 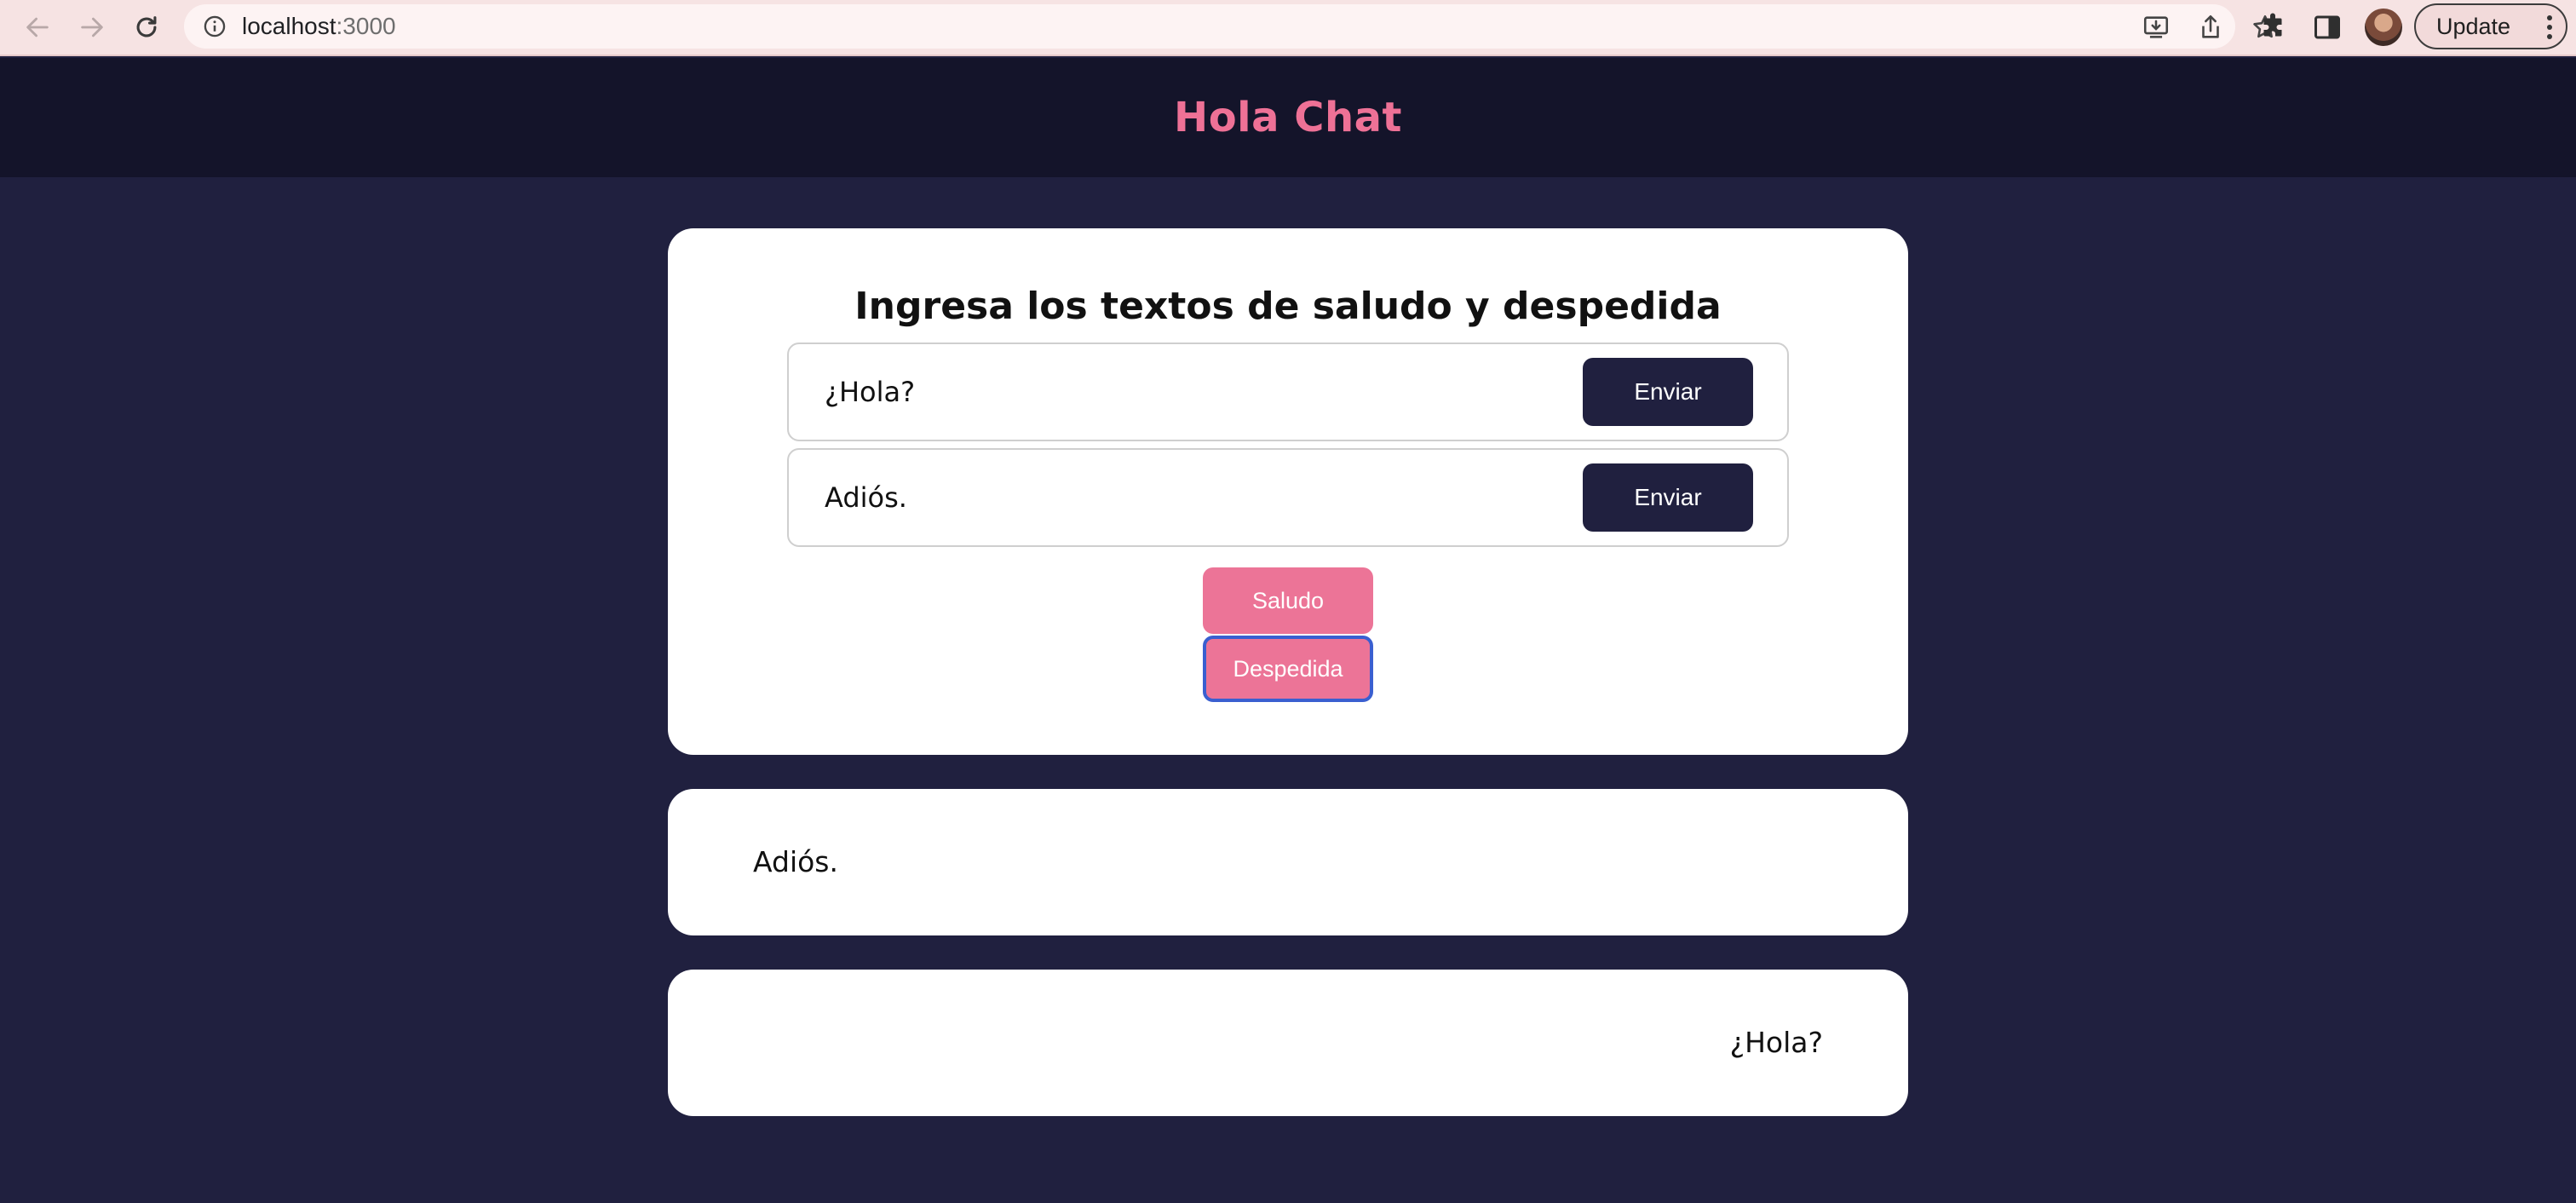 I want to click on message-card: Adiós., so click(x=1288, y=862).